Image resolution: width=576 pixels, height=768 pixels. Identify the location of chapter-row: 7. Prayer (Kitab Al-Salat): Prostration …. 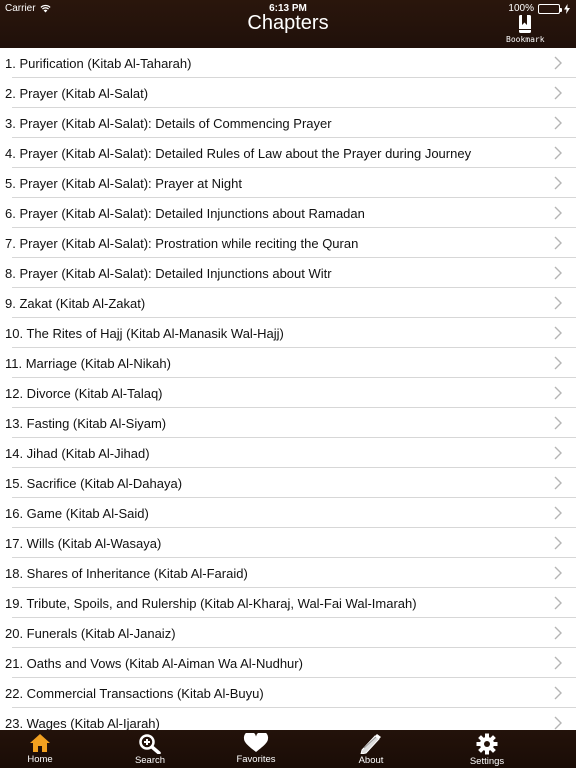
(288, 243).